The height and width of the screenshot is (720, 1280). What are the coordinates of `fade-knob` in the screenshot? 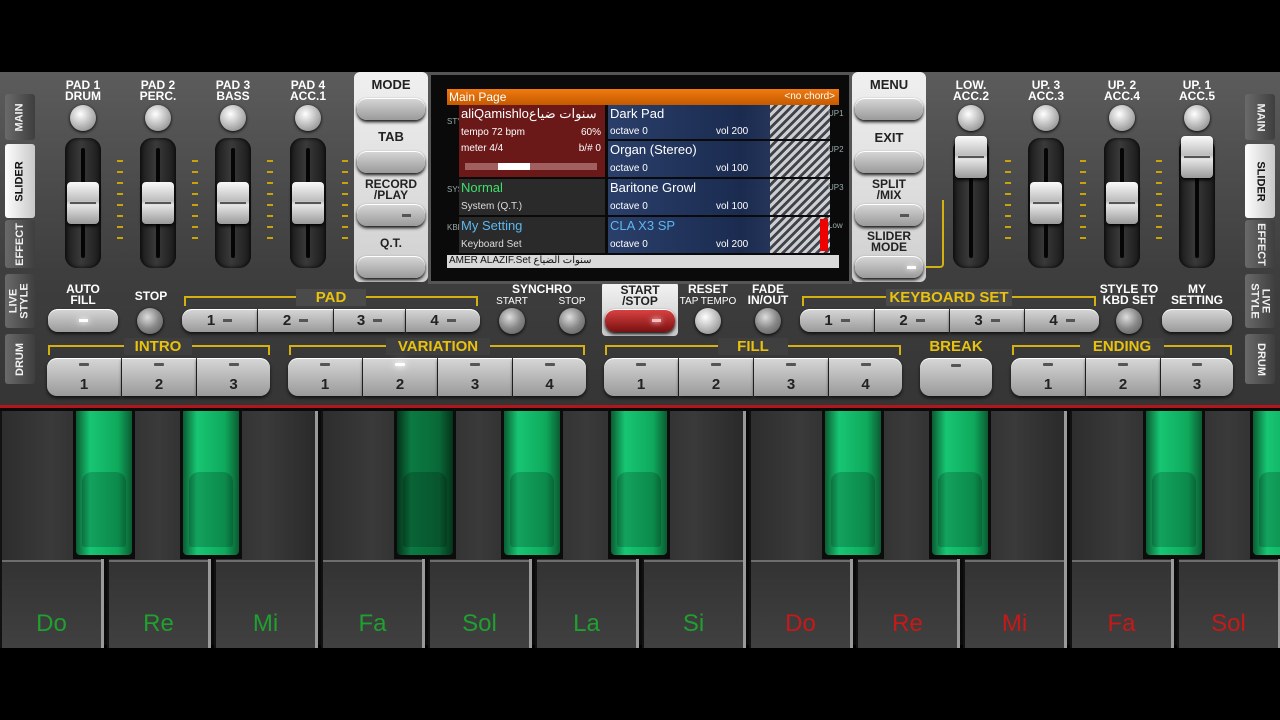 It's located at (768, 321).